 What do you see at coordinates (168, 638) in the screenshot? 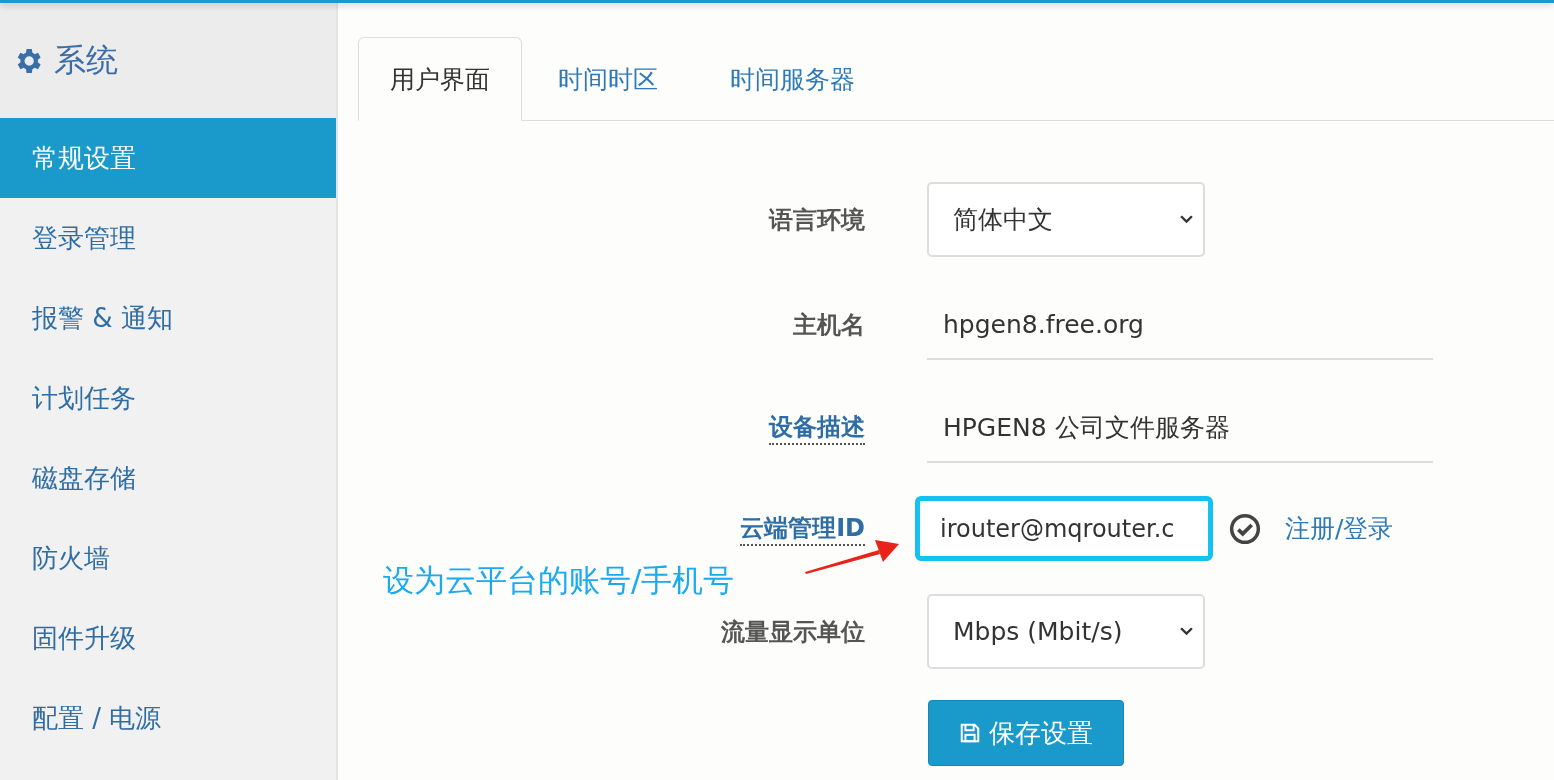
I see `sidebar-item: 固件升级` at bounding box center [168, 638].